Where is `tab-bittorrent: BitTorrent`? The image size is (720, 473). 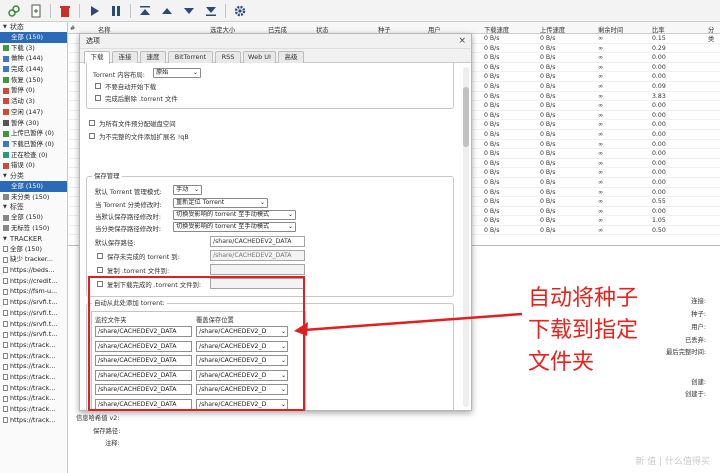
tab-bittorrent: BitTorrent is located at coordinates (190, 57).